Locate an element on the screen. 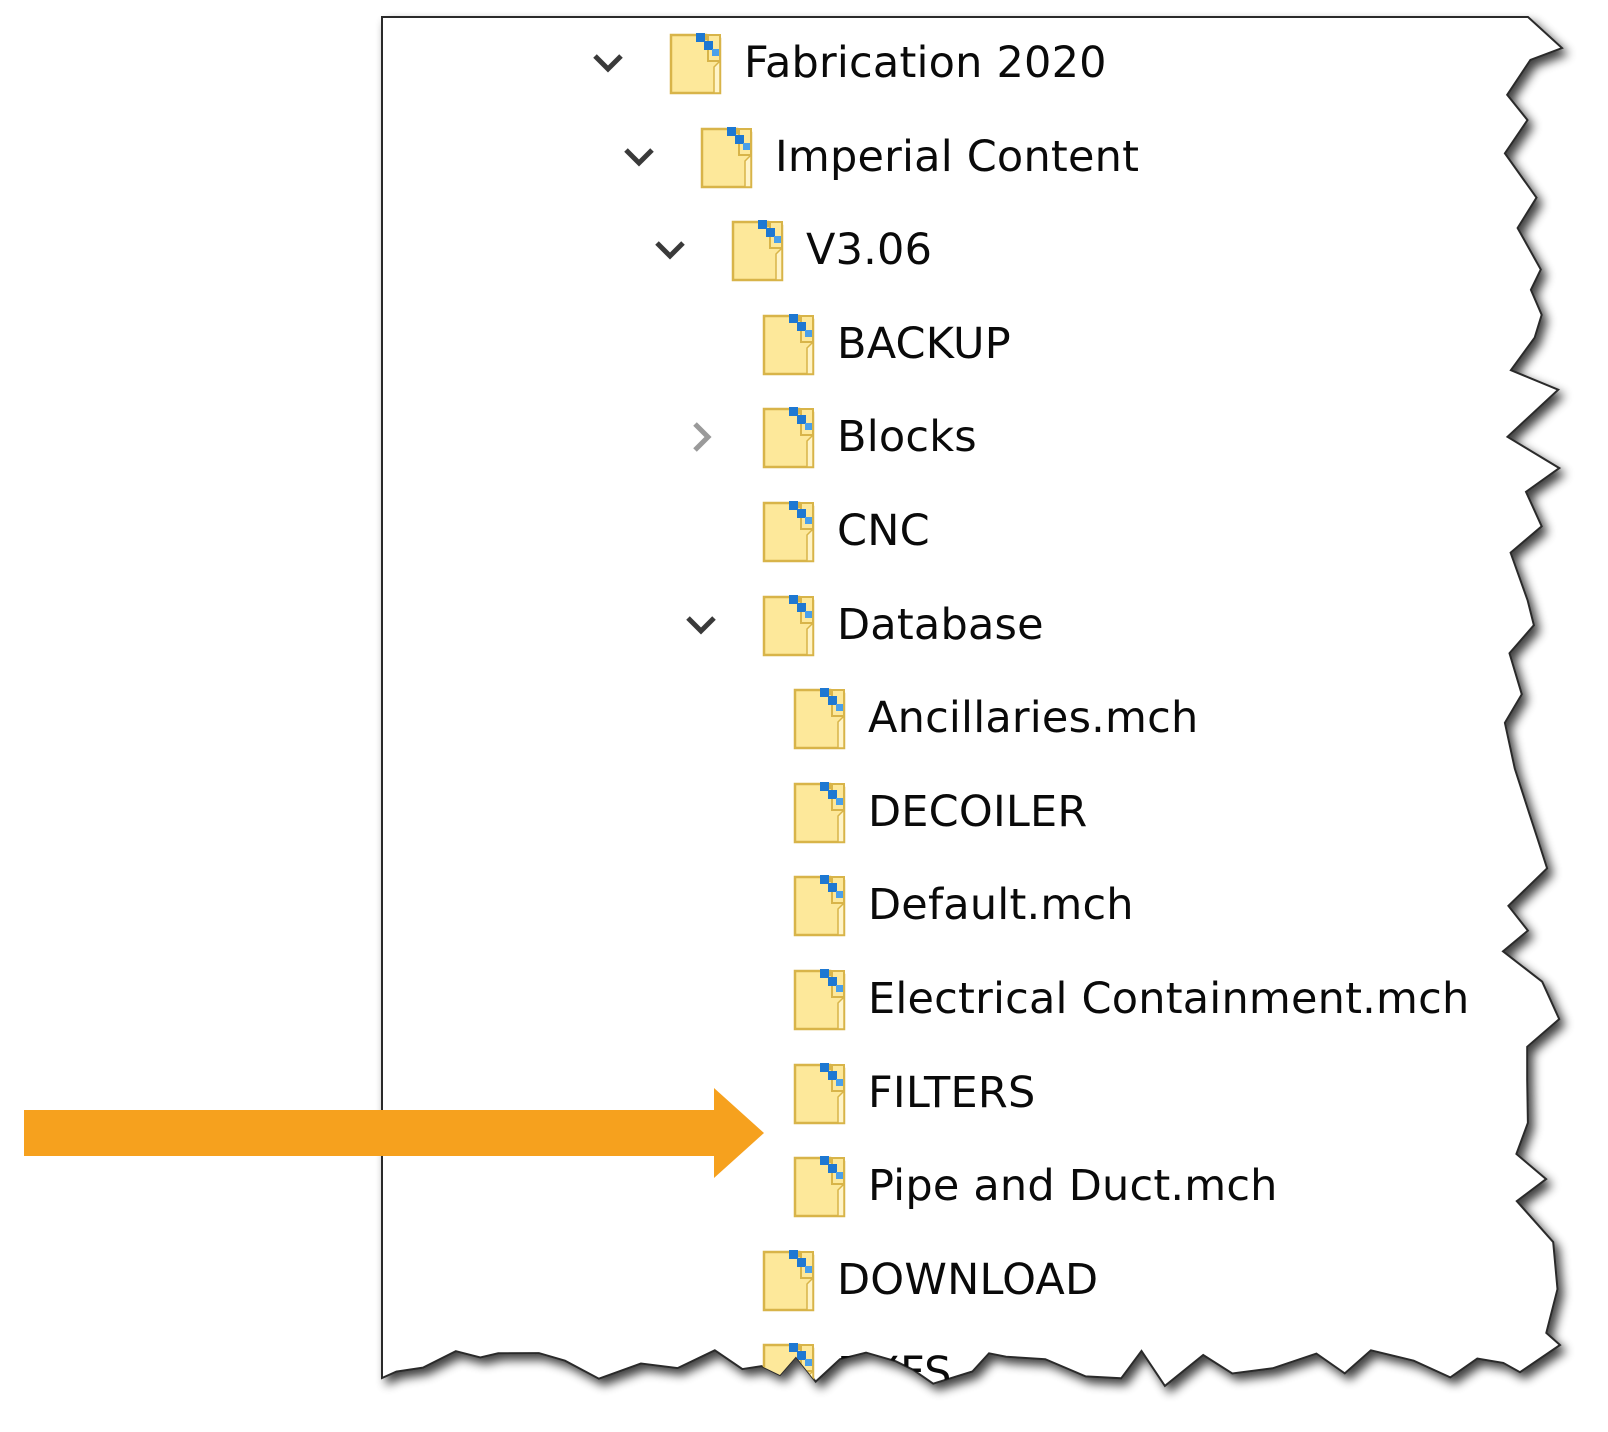 Image resolution: width=1608 pixels, height=1432 pixels. tree-item: Ancillaries.mch is located at coordinates (956, 718).